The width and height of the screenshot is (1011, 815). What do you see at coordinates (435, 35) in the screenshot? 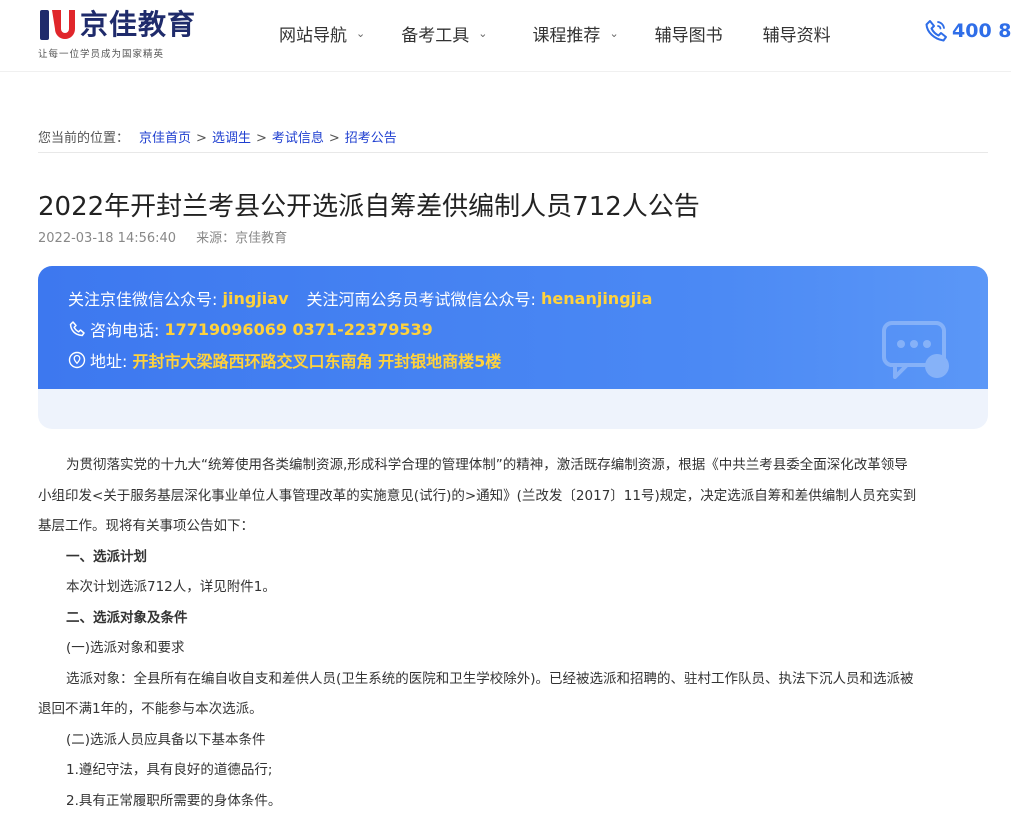
I see `nav-item-label: 备考工具` at bounding box center [435, 35].